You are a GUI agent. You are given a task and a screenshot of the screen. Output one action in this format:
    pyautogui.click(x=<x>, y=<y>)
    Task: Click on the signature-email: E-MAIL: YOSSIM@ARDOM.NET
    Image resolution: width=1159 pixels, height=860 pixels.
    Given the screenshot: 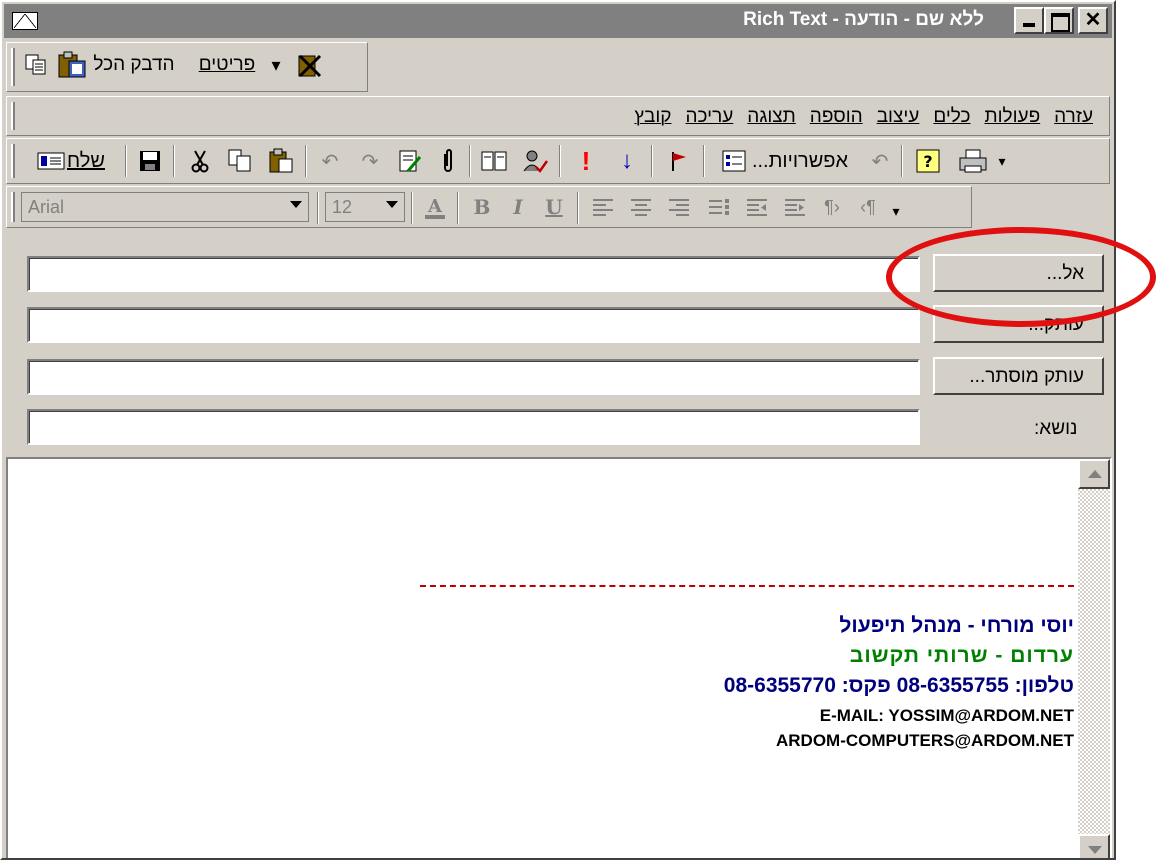 What is the action you would take?
    pyautogui.click(x=946, y=715)
    